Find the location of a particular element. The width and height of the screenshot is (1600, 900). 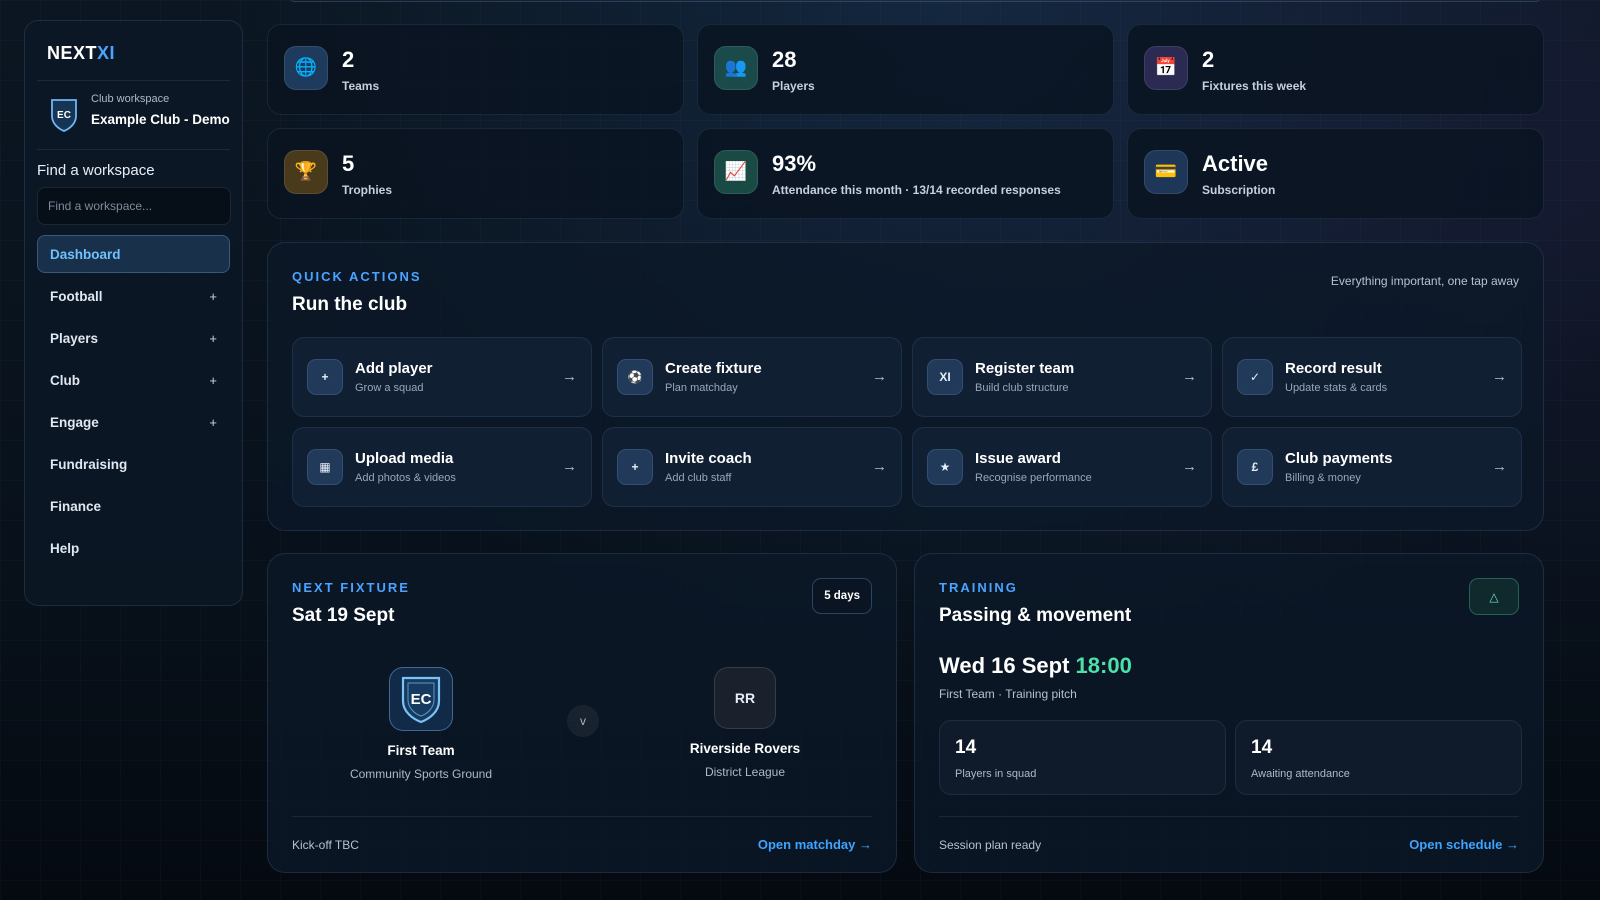

action-subtitle: Plan matchday is located at coordinates (701, 388).